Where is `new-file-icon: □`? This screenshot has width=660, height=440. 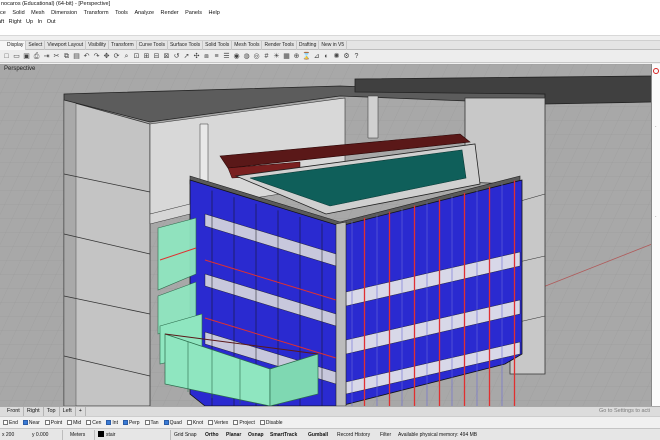
new-file-icon: □ is located at coordinates (6, 56).